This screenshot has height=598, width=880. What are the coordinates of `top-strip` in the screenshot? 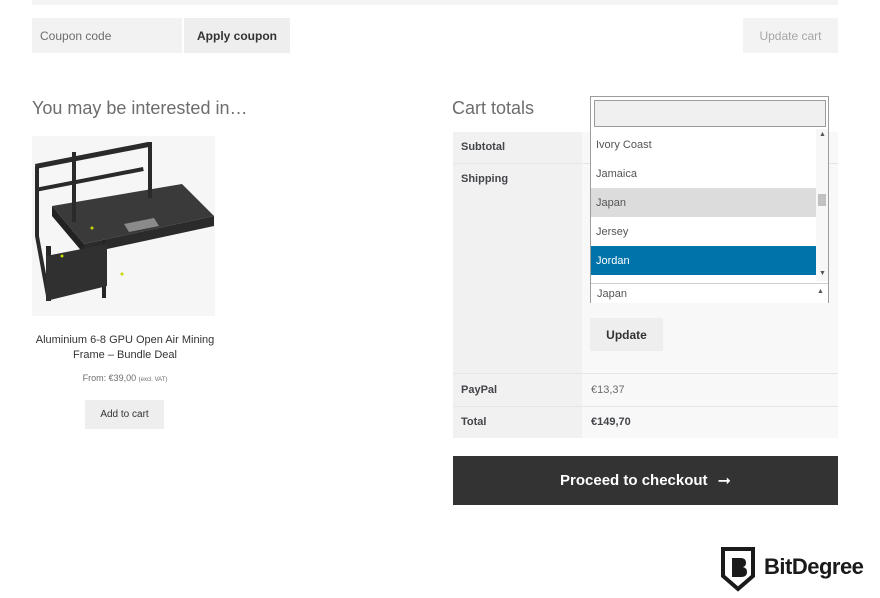 It's located at (435, 2).